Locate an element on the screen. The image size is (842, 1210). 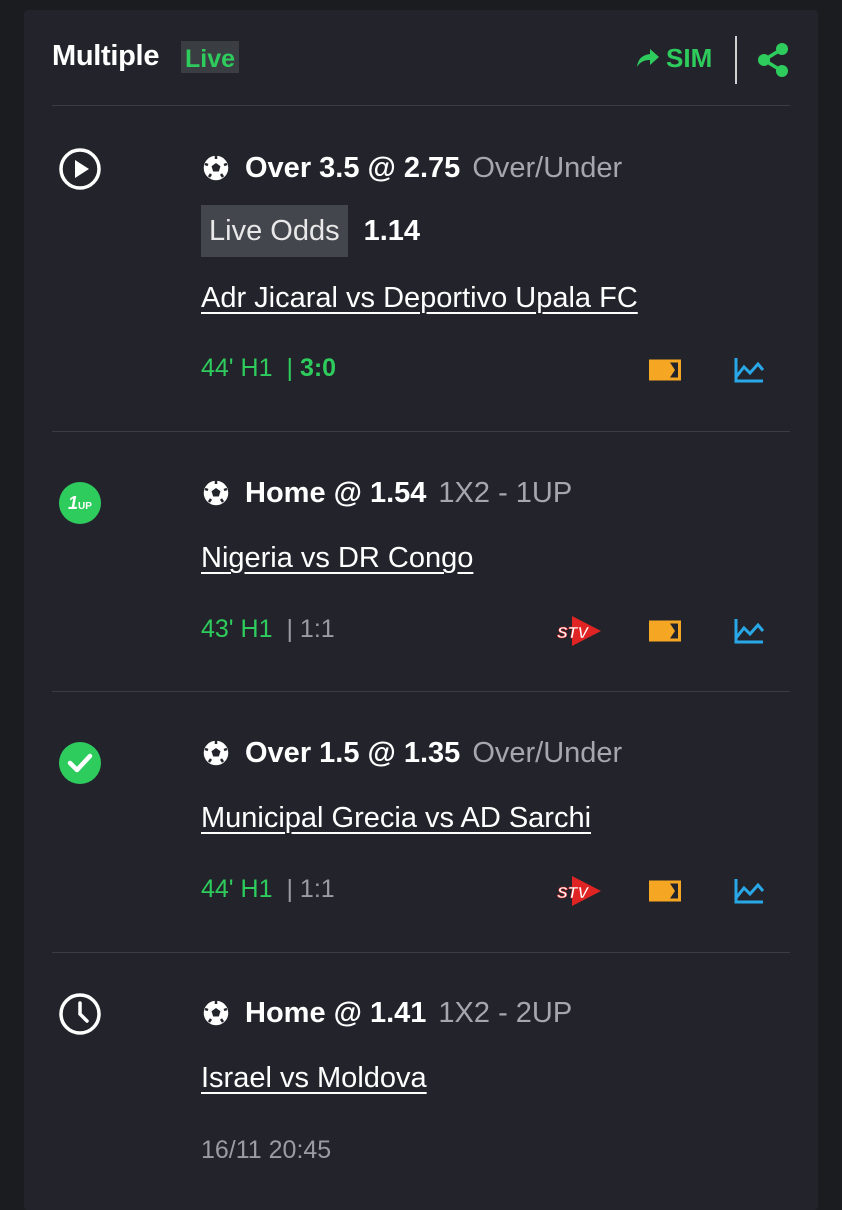
match-link: Israel vs Moldova is located at coordinates (314, 1078).